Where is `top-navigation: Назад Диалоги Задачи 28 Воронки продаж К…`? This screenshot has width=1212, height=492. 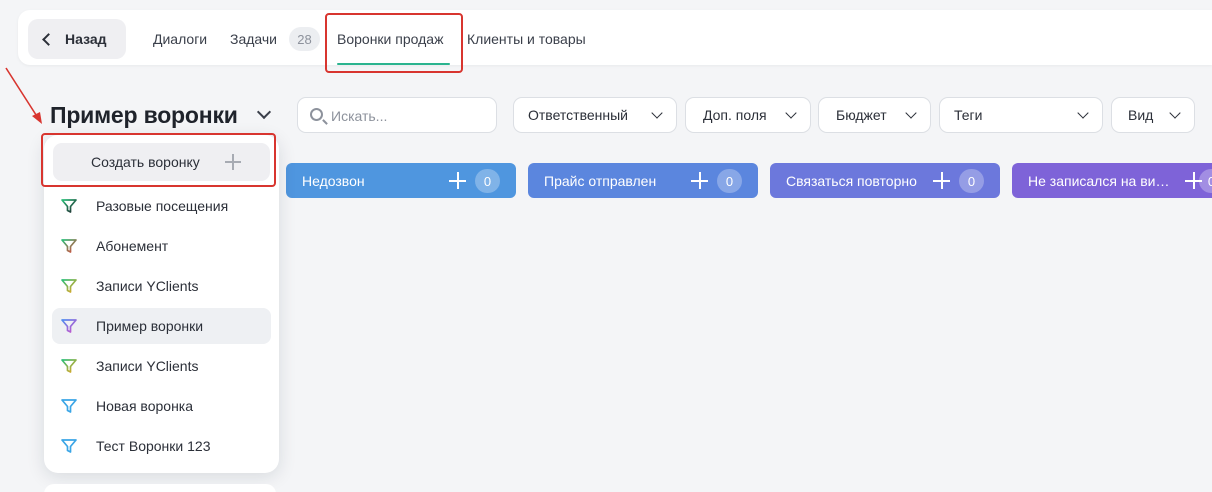 top-navigation: Назад Диалоги Задачи 28 Воронки продаж К… is located at coordinates (615, 37).